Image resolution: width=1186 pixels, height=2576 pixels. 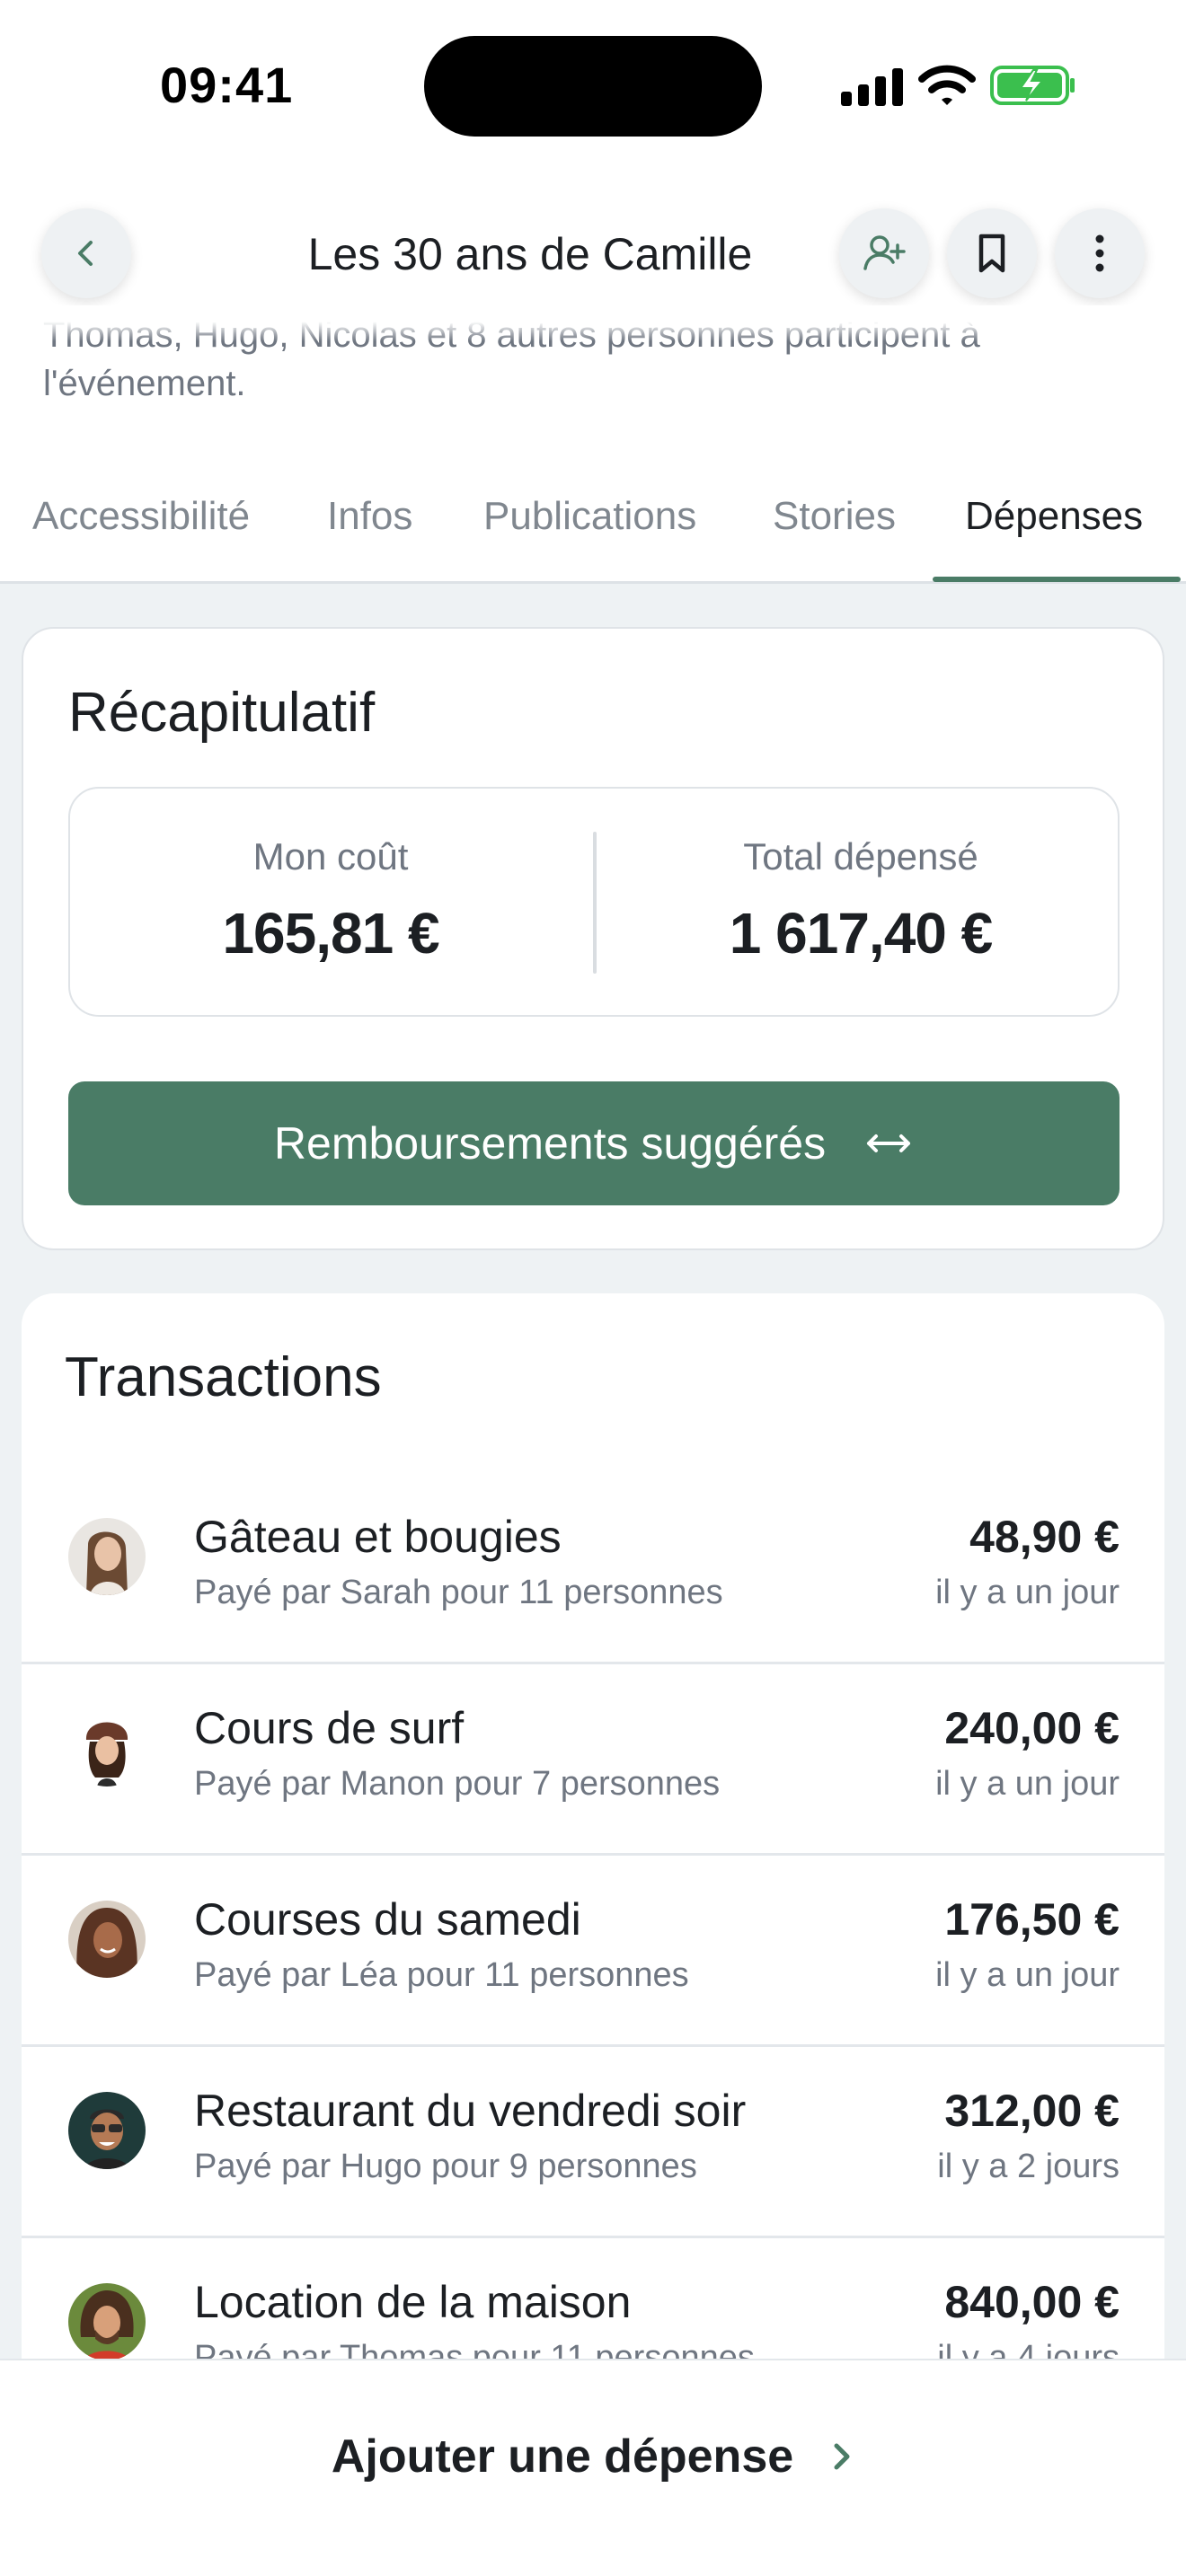 What do you see at coordinates (1028, 2166) in the screenshot?
I see `transaction-time: il y a 2 jours` at bounding box center [1028, 2166].